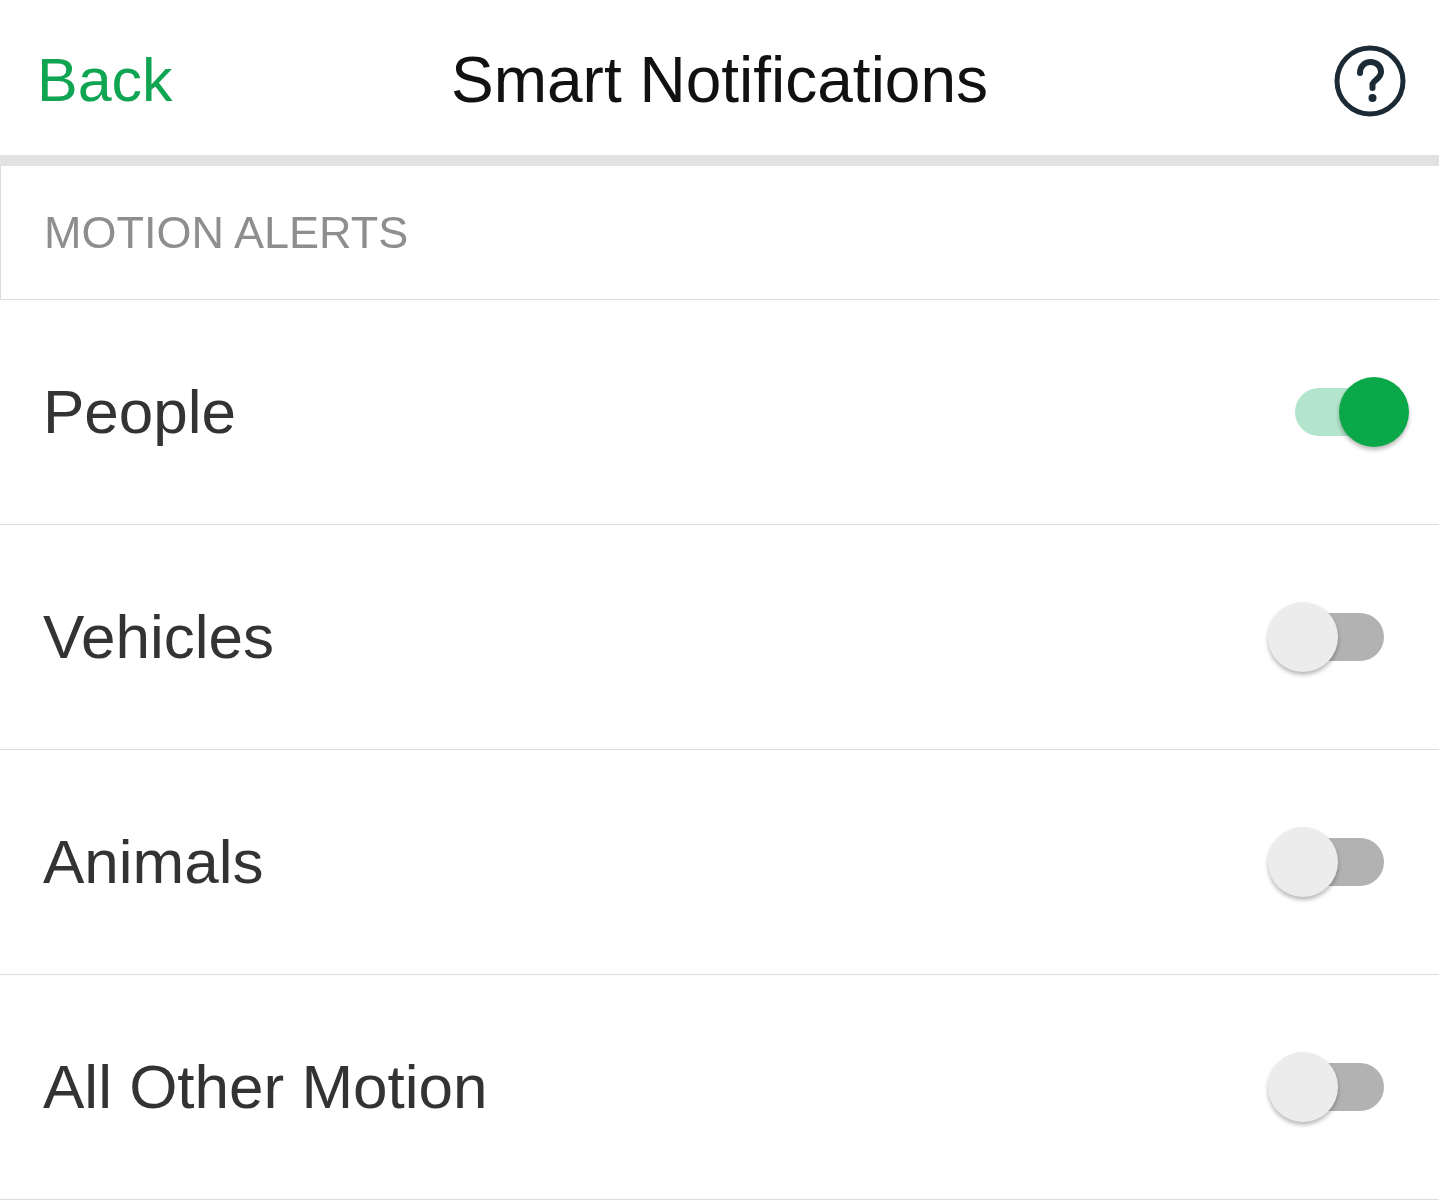 Image resolution: width=1439 pixels, height=1203 pixels. I want to click on screen-title: Smart Notifications, so click(719, 80).